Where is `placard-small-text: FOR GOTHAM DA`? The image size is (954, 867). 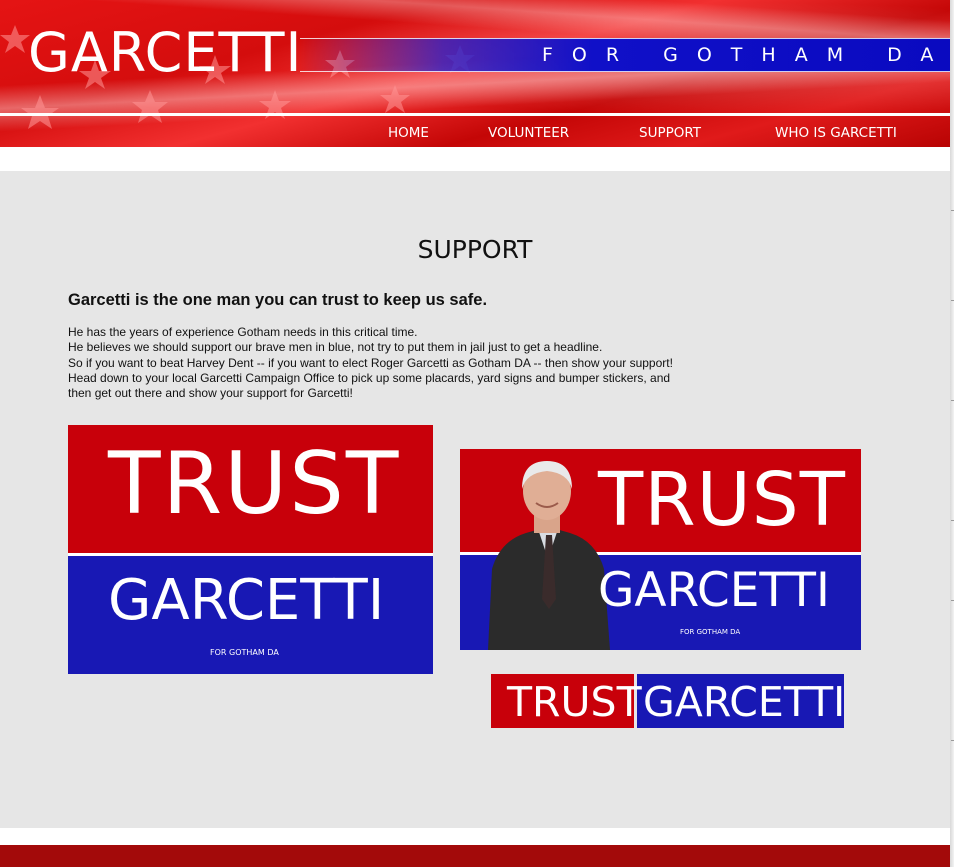 placard-small-text: FOR GOTHAM DA is located at coordinates (244, 652).